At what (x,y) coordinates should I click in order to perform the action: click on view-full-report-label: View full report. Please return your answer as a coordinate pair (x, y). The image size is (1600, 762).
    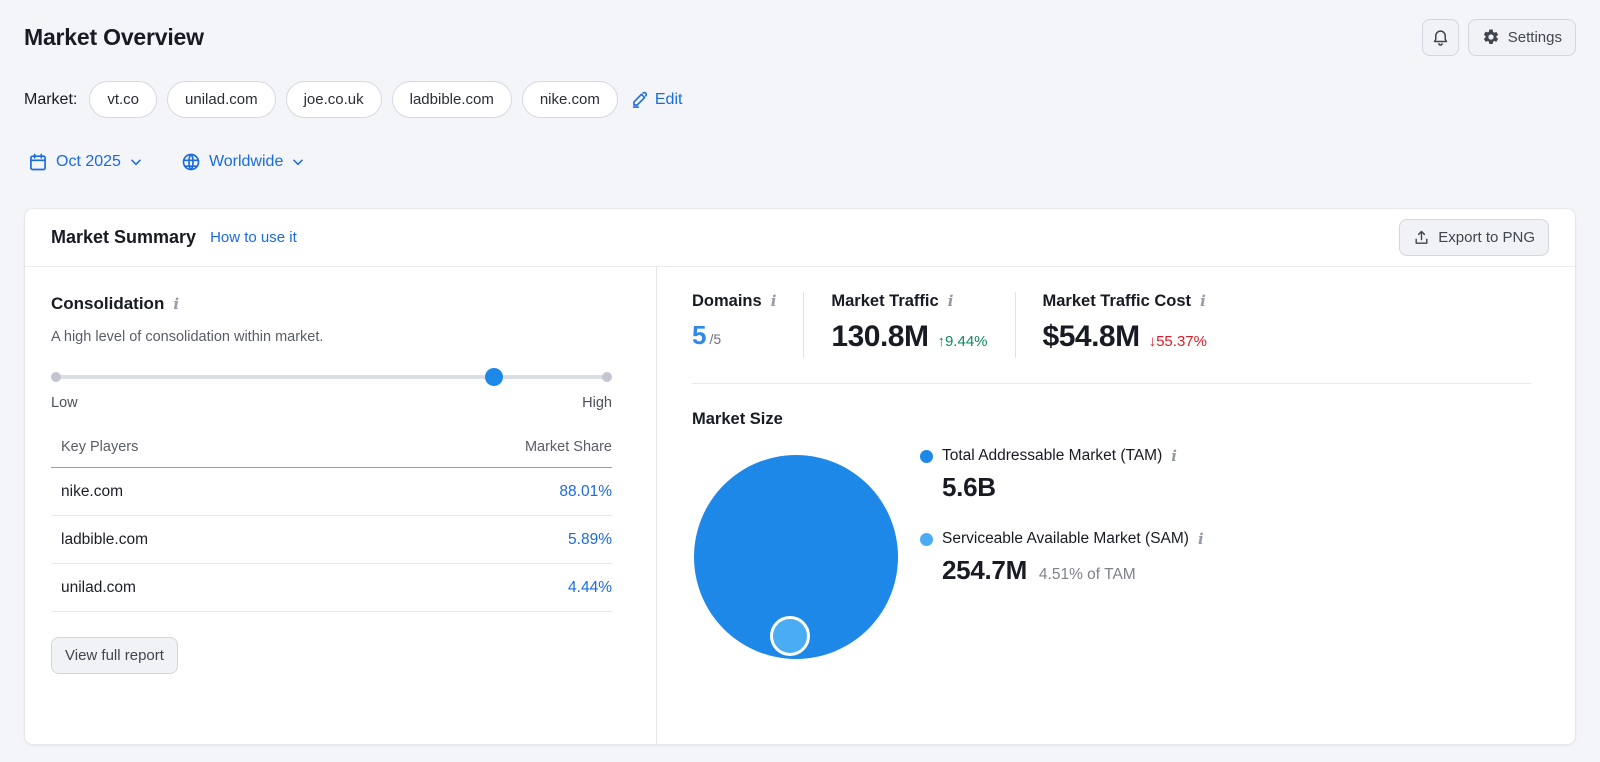
    Looking at the image, I should click on (114, 655).